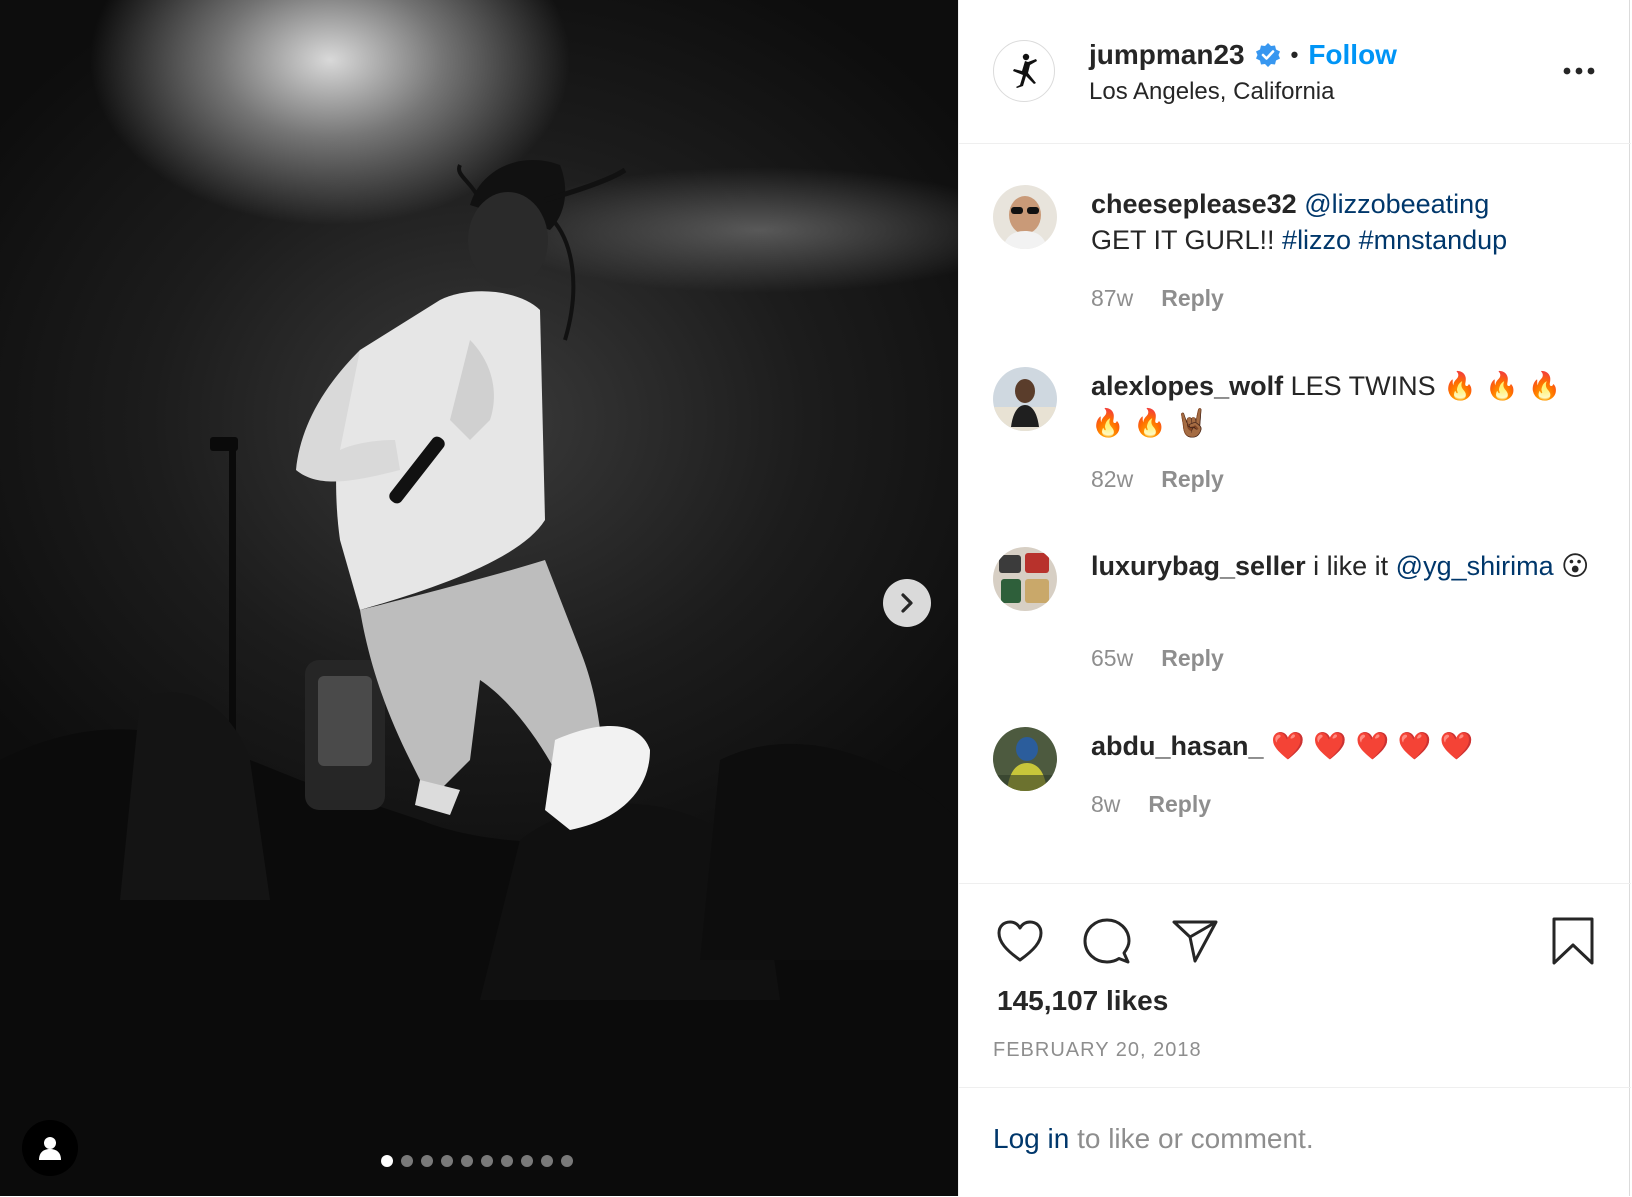 The height and width of the screenshot is (1197, 1632). What do you see at coordinates (1316, 240) in the screenshot?
I see `comment-hashtag: #lizzo` at bounding box center [1316, 240].